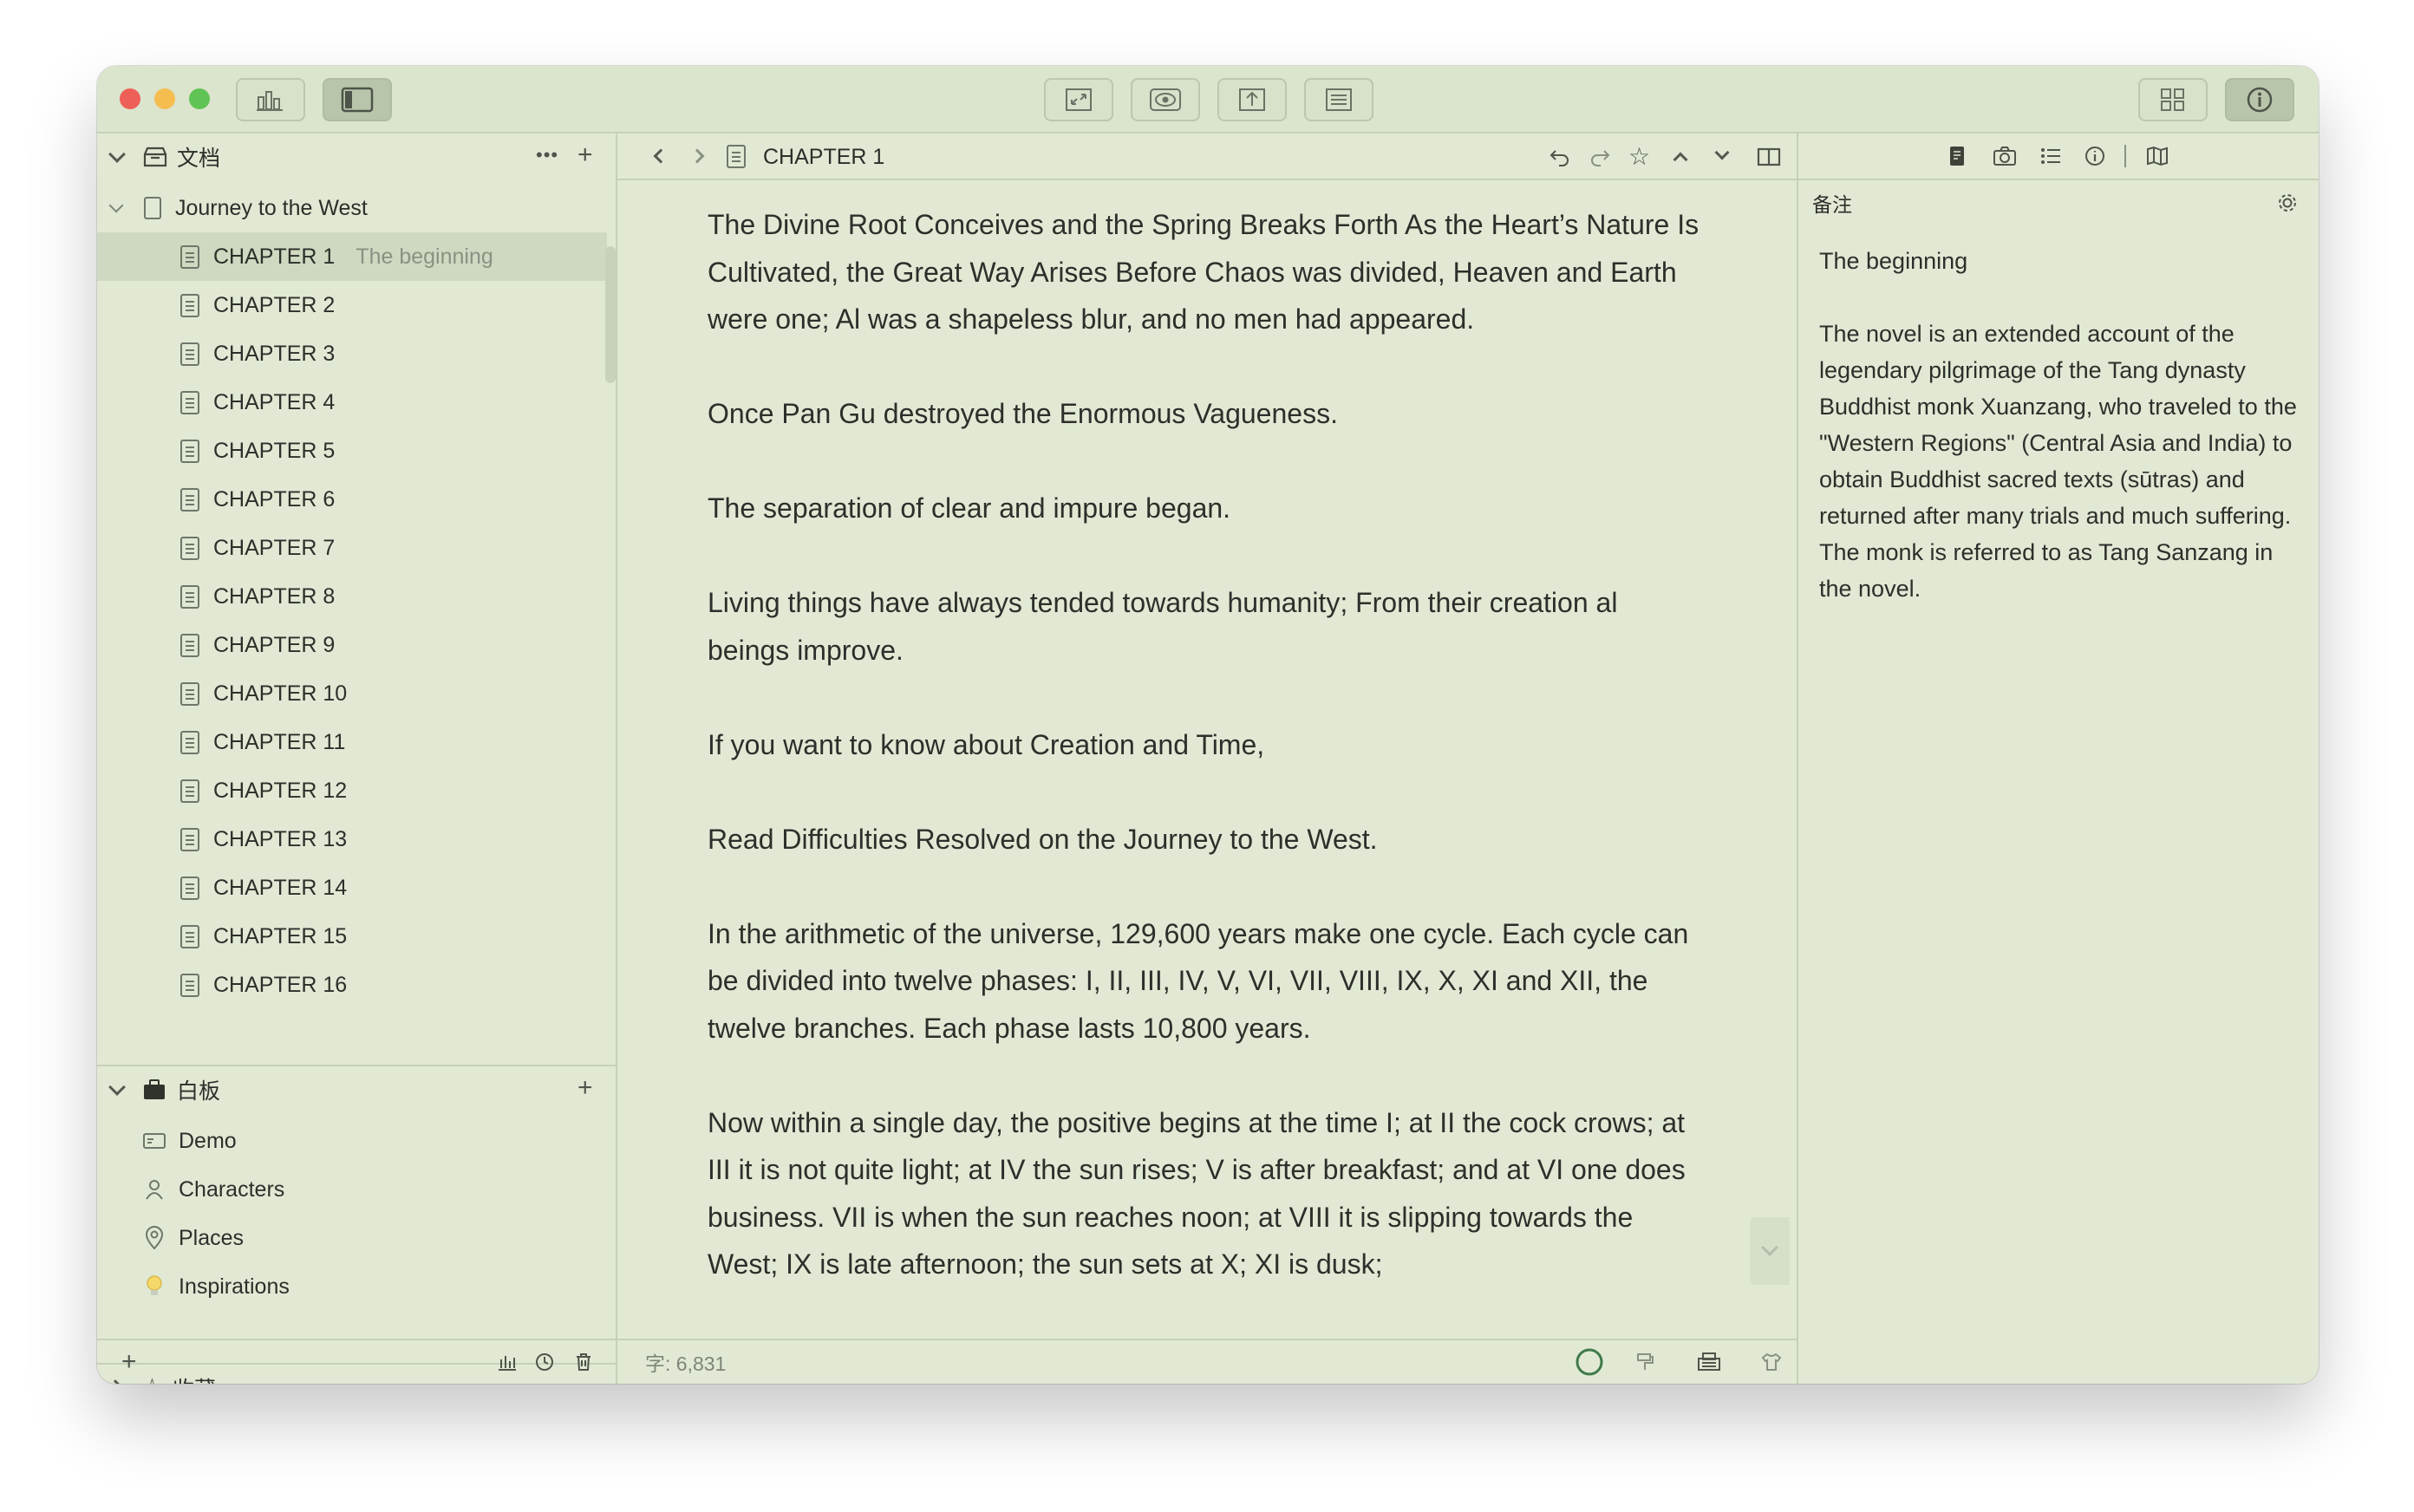 This screenshot has height=1512, width=2414. Describe the element at coordinates (352, 1141) in the screenshot. I see `whiteboard-item: Demo` at that location.